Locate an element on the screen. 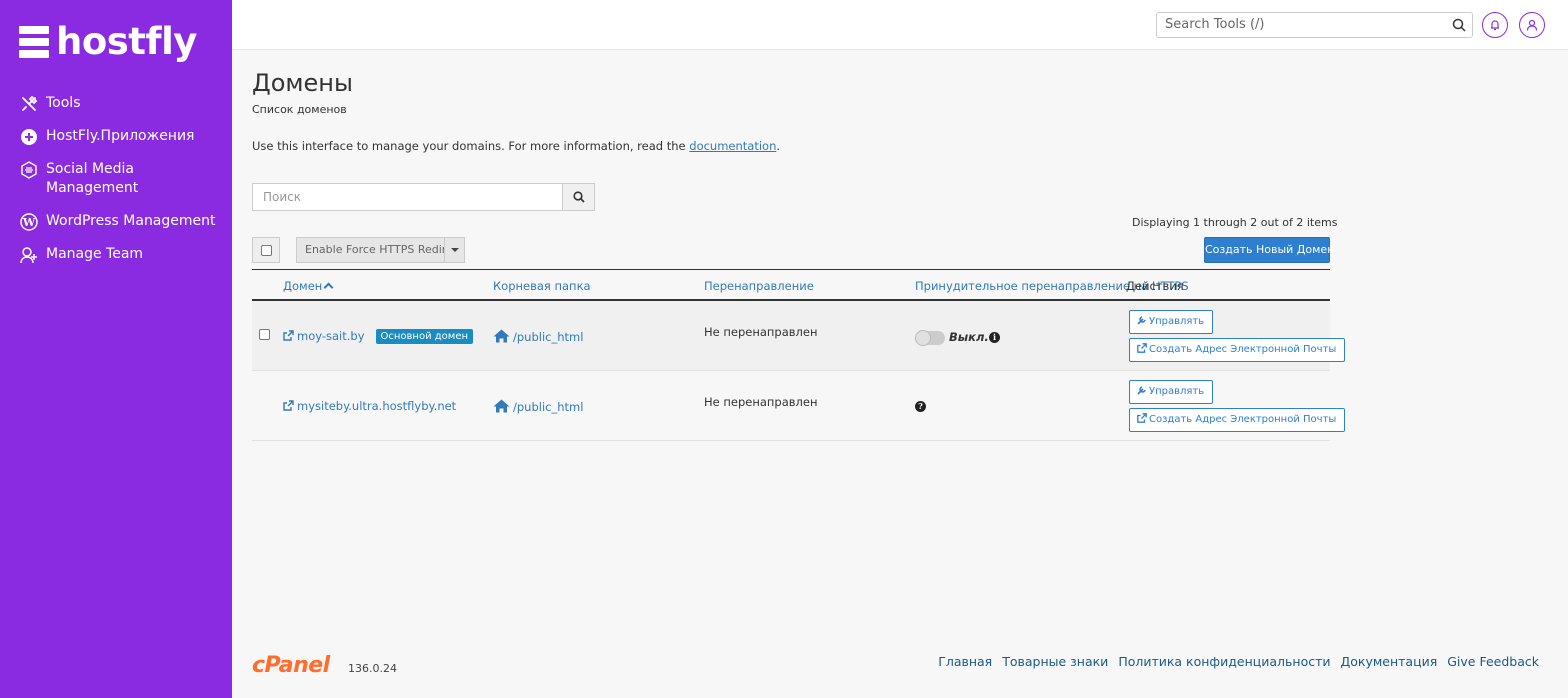  domain-name: mysiteby.ultra.hostflyby.net is located at coordinates (377, 406).